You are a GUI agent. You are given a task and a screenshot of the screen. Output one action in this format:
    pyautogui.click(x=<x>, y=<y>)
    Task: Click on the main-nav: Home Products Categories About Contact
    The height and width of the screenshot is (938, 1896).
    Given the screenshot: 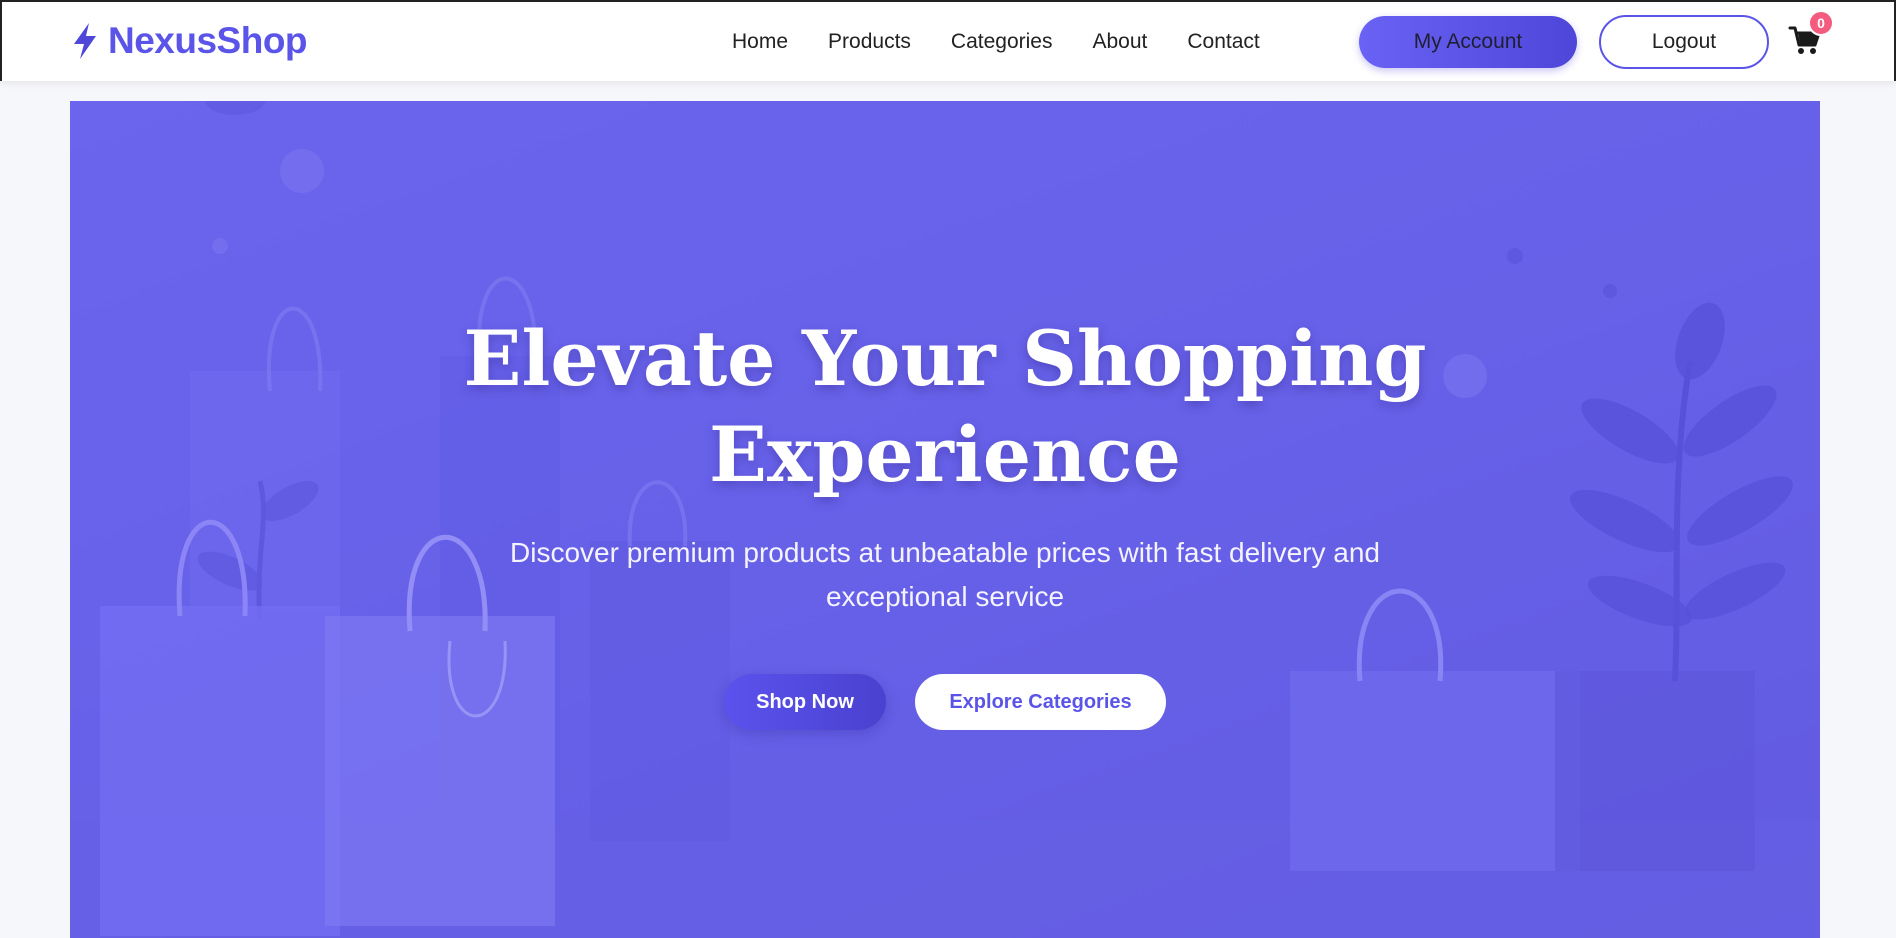 What is the action you would take?
    pyautogui.click(x=1016, y=41)
    